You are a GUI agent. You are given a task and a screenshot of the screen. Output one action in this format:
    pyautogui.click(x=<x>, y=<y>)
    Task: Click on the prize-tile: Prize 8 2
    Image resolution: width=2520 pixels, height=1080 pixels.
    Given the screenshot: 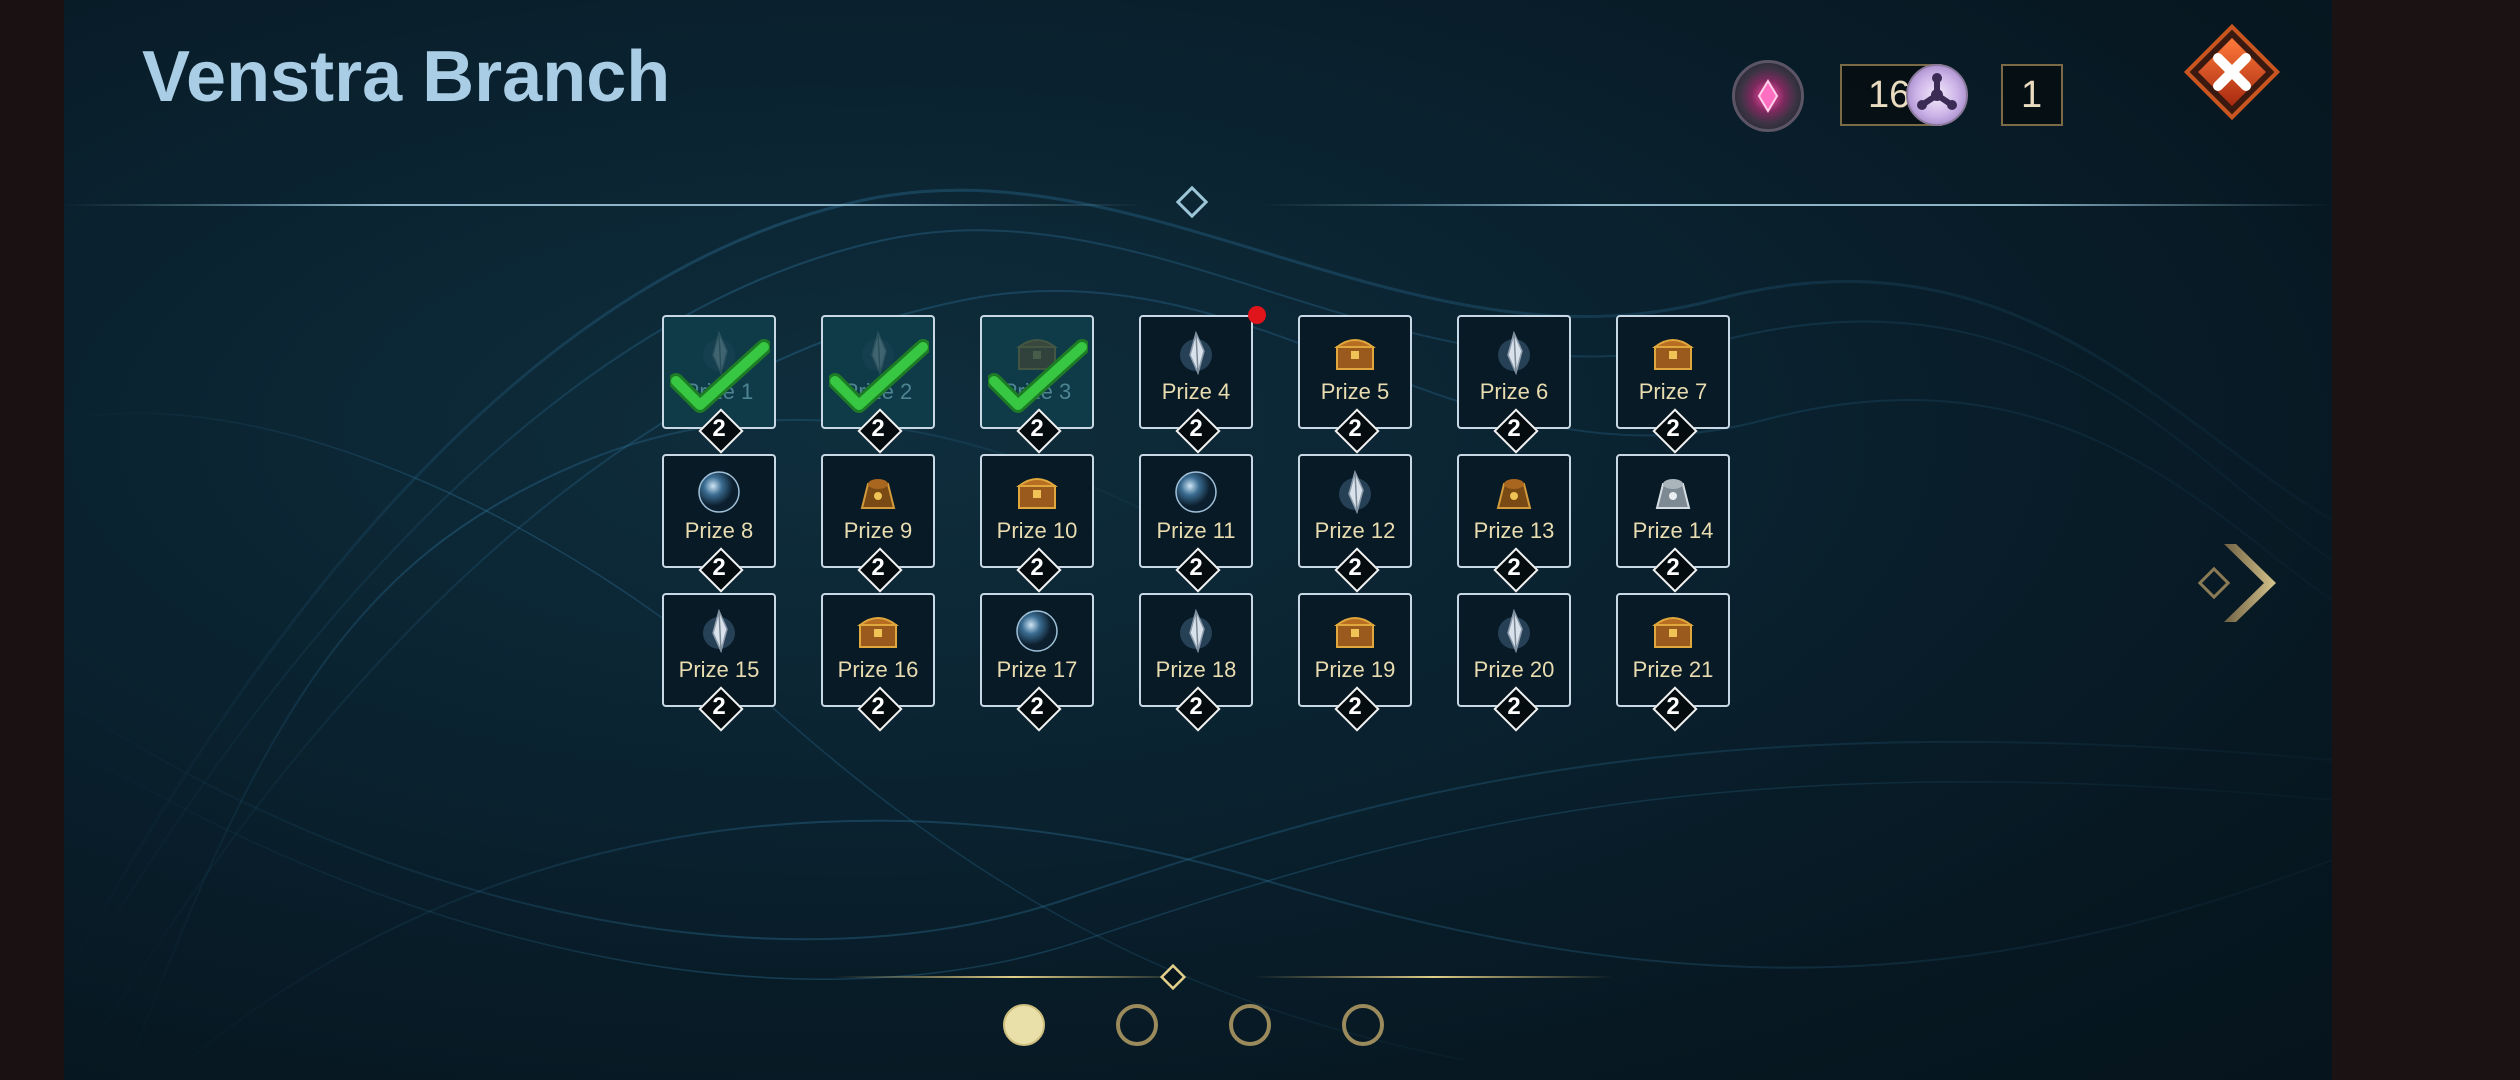 What is the action you would take?
    pyautogui.click(x=719, y=523)
    